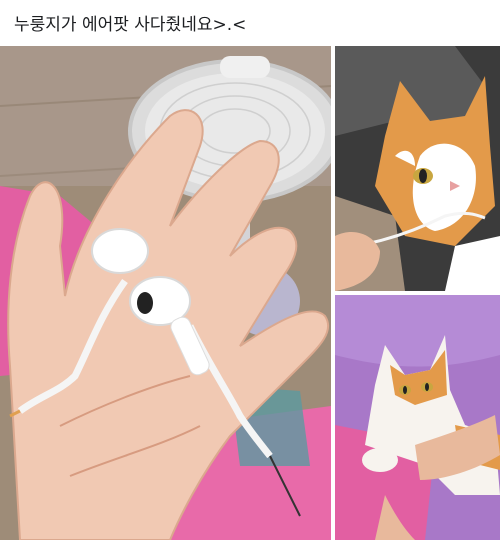 The width and height of the screenshot is (500, 540). I want to click on cat-biting-cable-illustration, so click(417, 168).